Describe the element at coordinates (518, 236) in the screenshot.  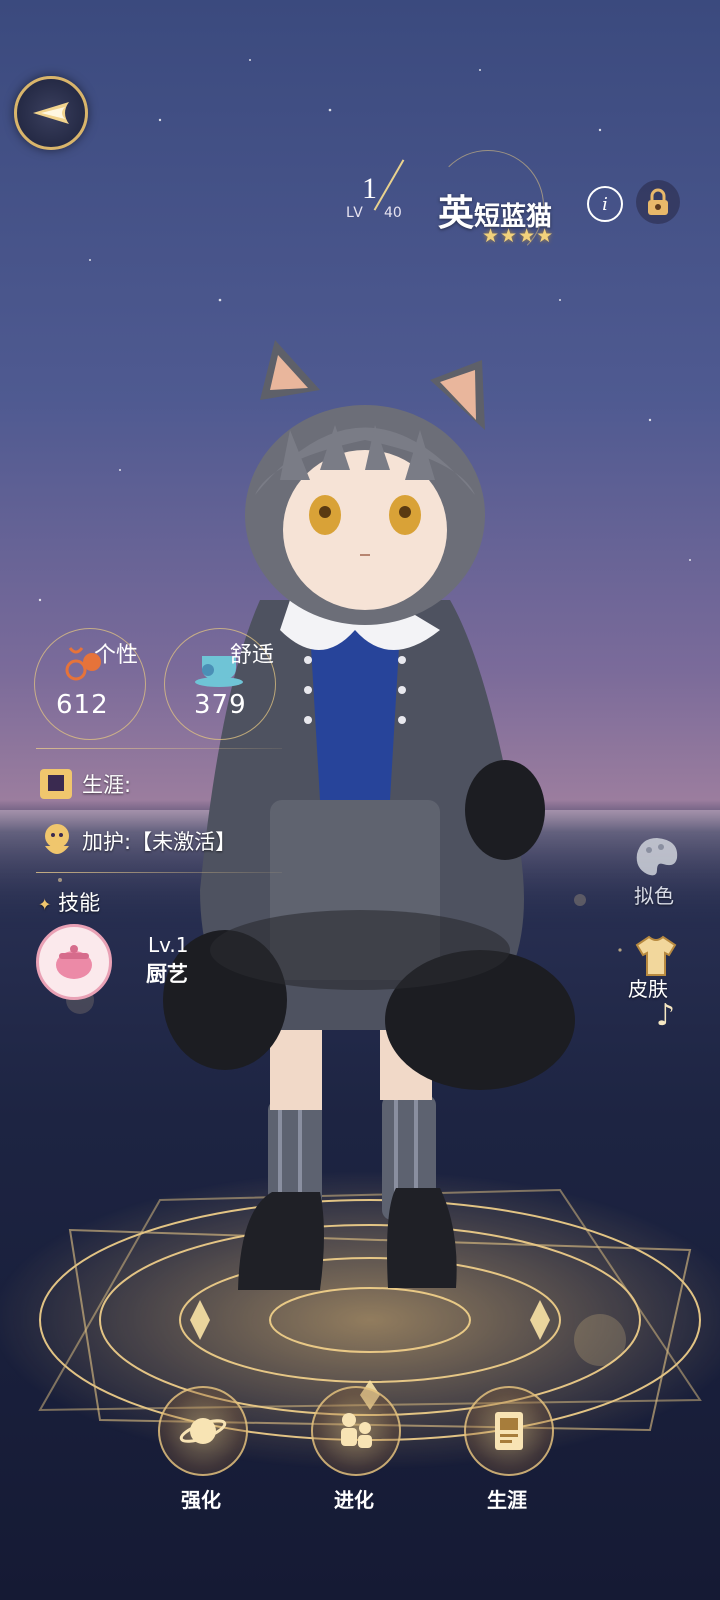
I see `rarity-stars: ★★★★` at that location.